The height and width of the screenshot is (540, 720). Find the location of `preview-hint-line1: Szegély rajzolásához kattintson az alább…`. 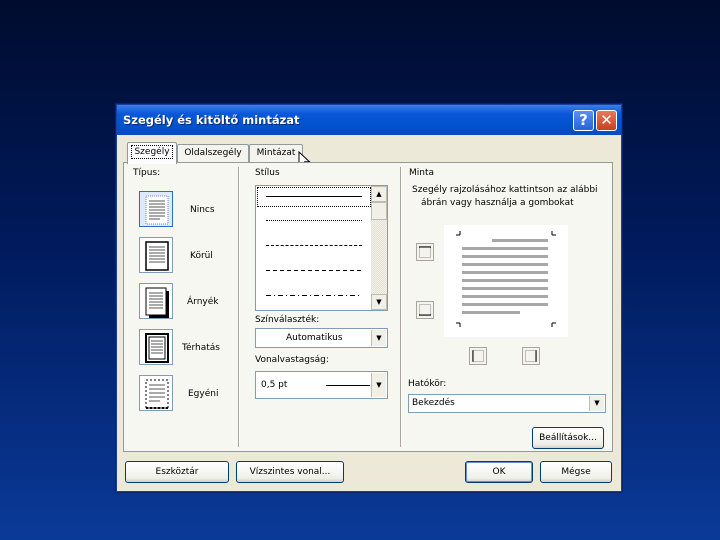

preview-hint-line1: Szegély rajzolásához kattintson az alább… is located at coordinates (505, 190).